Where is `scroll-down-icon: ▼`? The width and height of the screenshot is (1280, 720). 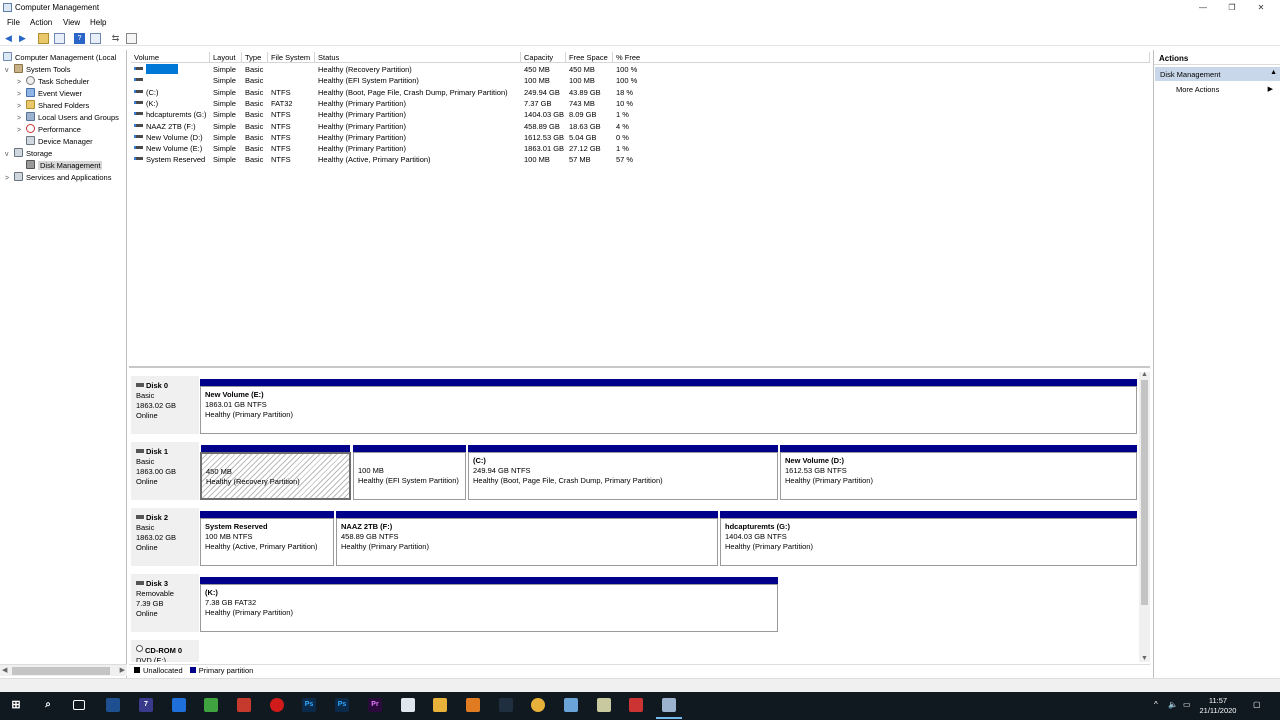 scroll-down-icon: ▼ is located at coordinates (1144, 658).